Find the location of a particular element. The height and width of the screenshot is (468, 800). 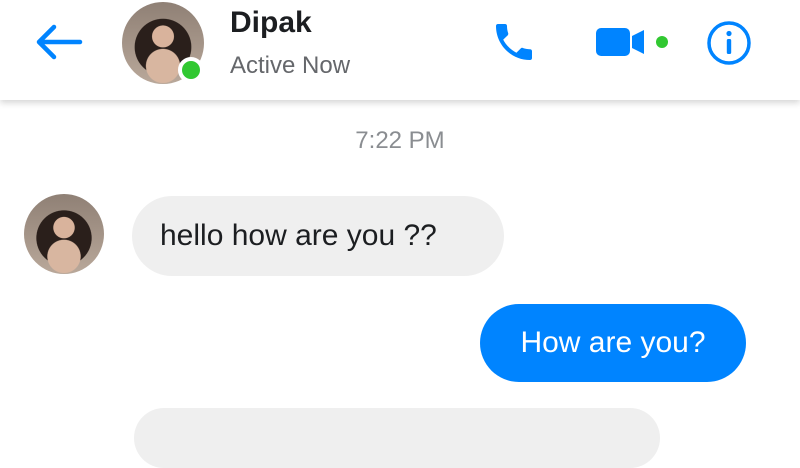

back-arrow-icon is located at coordinates (59, 42).